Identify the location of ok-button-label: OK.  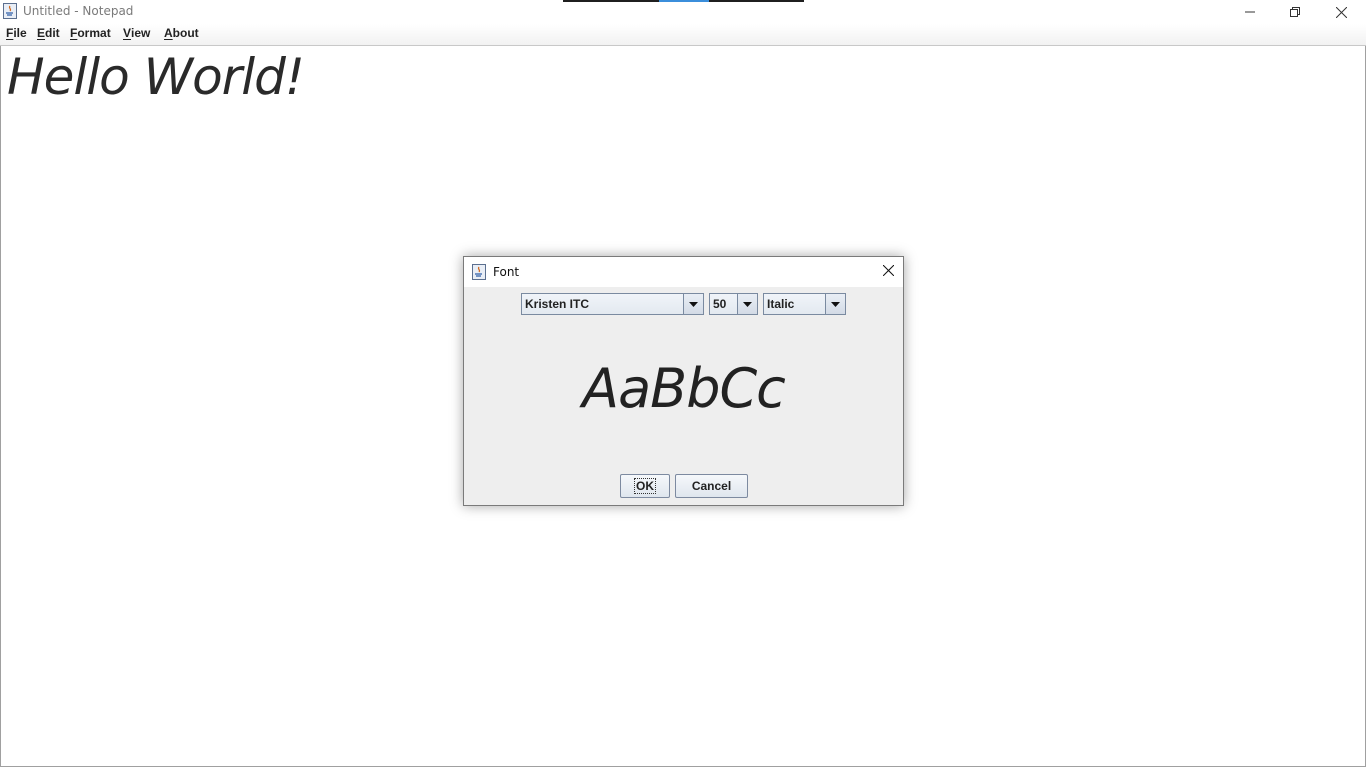
(645, 486).